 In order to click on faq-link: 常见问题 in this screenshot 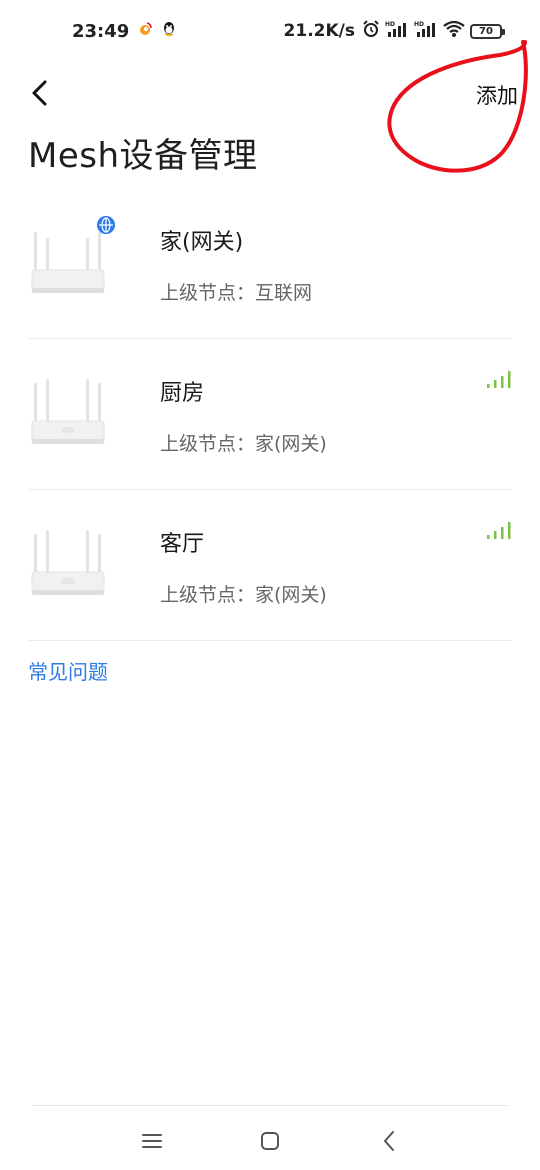, I will do `click(68, 670)`.